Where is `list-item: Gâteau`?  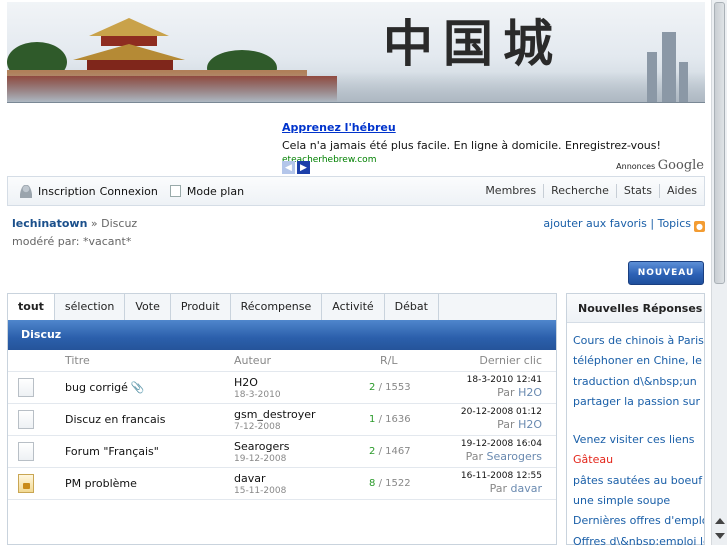 list-item: Gâteau is located at coordinates (638, 460).